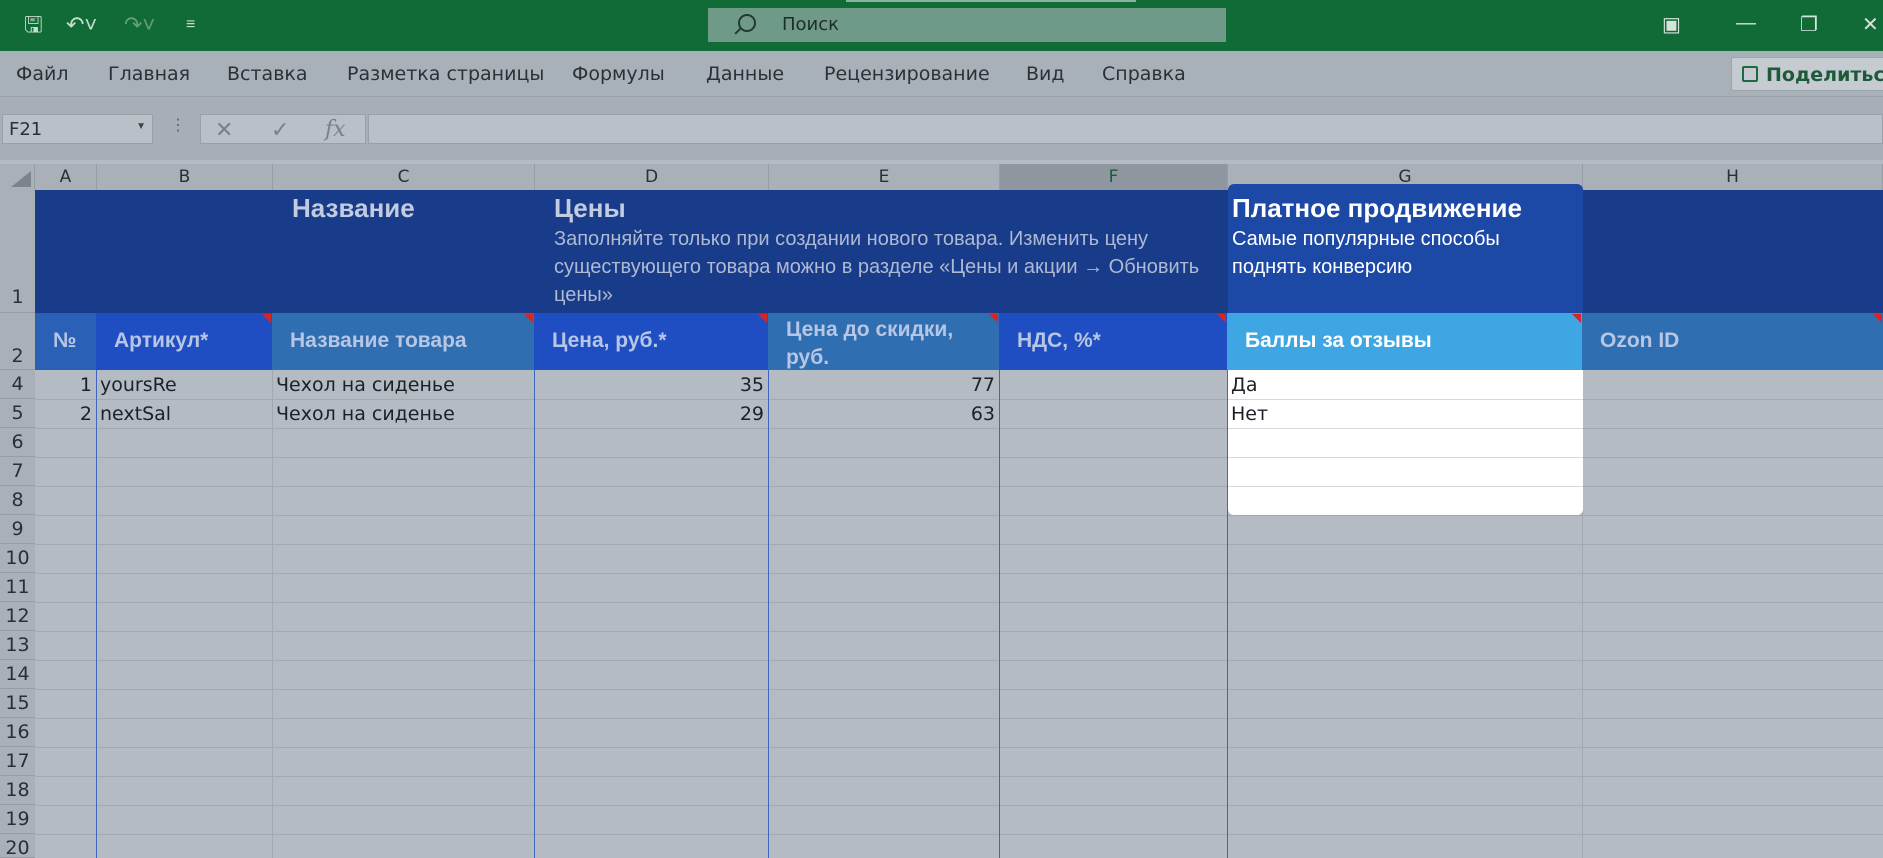  What do you see at coordinates (267, 74) in the screenshot?
I see `tab-insert: Вставка` at bounding box center [267, 74].